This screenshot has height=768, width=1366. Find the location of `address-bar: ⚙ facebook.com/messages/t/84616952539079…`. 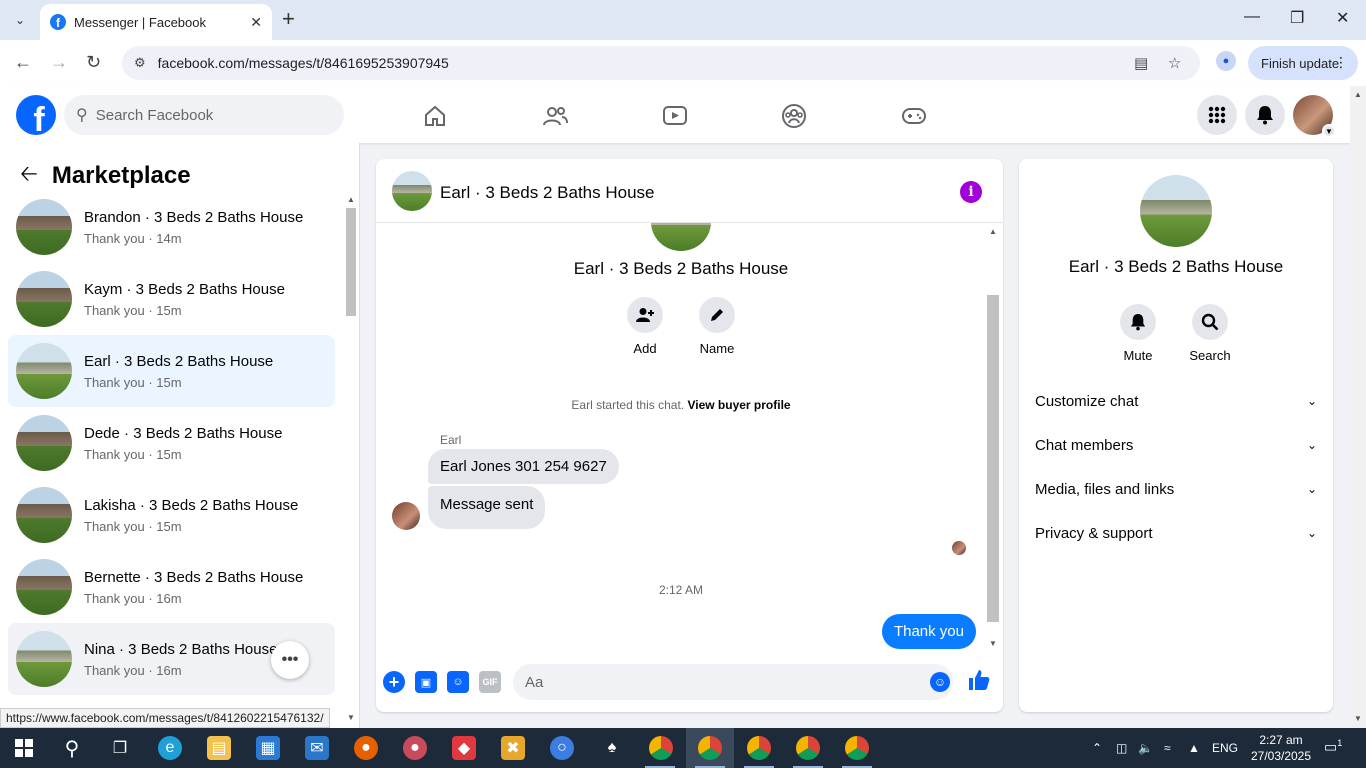

address-bar: ⚙ facebook.com/messages/t/84616952539079… is located at coordinates (661, 63).